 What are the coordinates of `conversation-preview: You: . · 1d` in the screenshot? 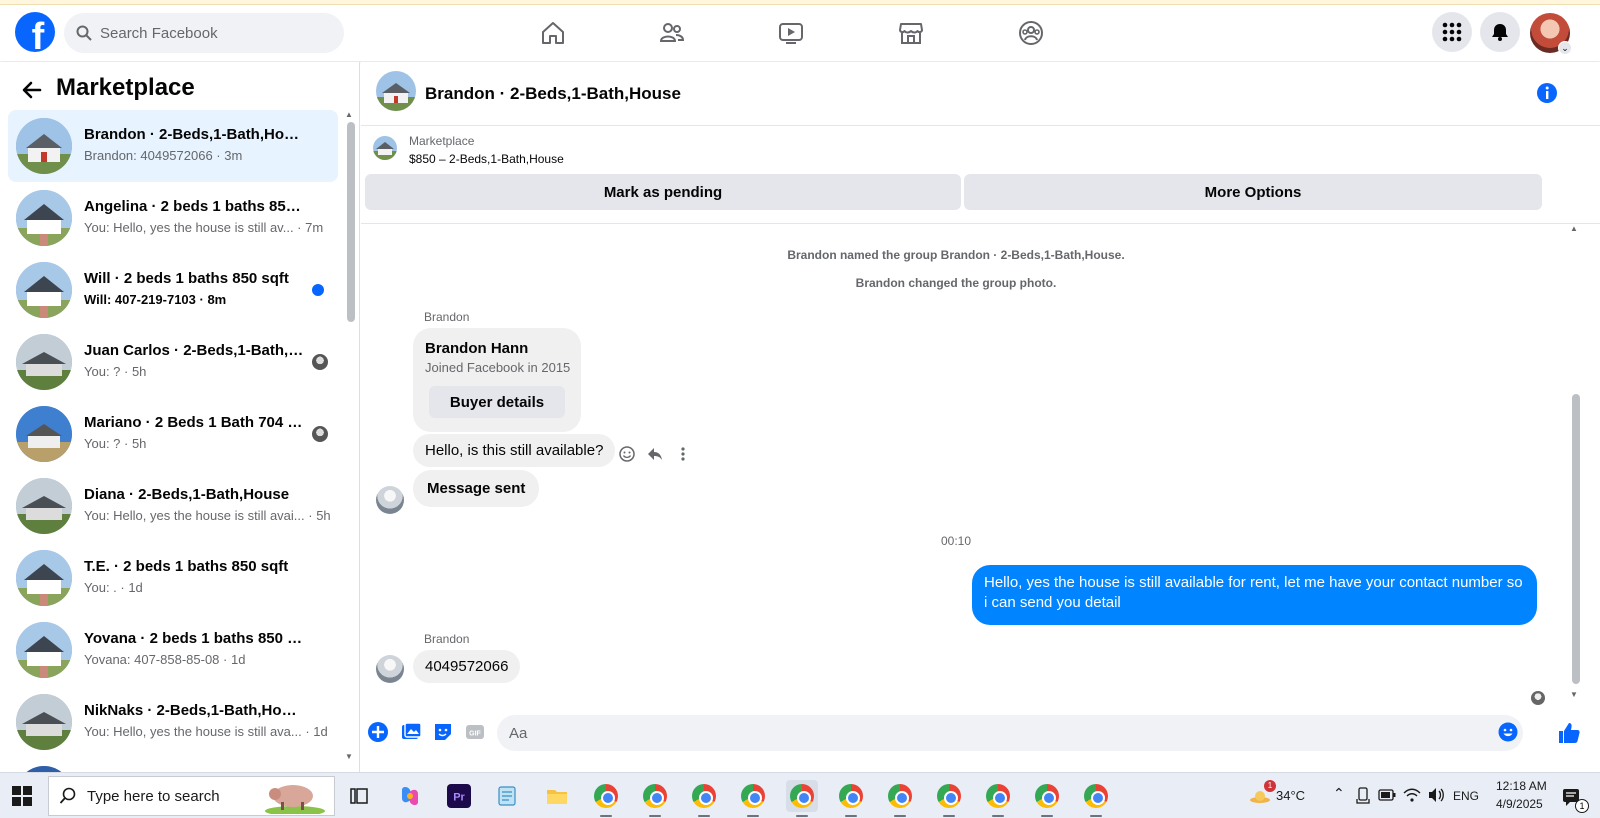 It's located at (113, 587).